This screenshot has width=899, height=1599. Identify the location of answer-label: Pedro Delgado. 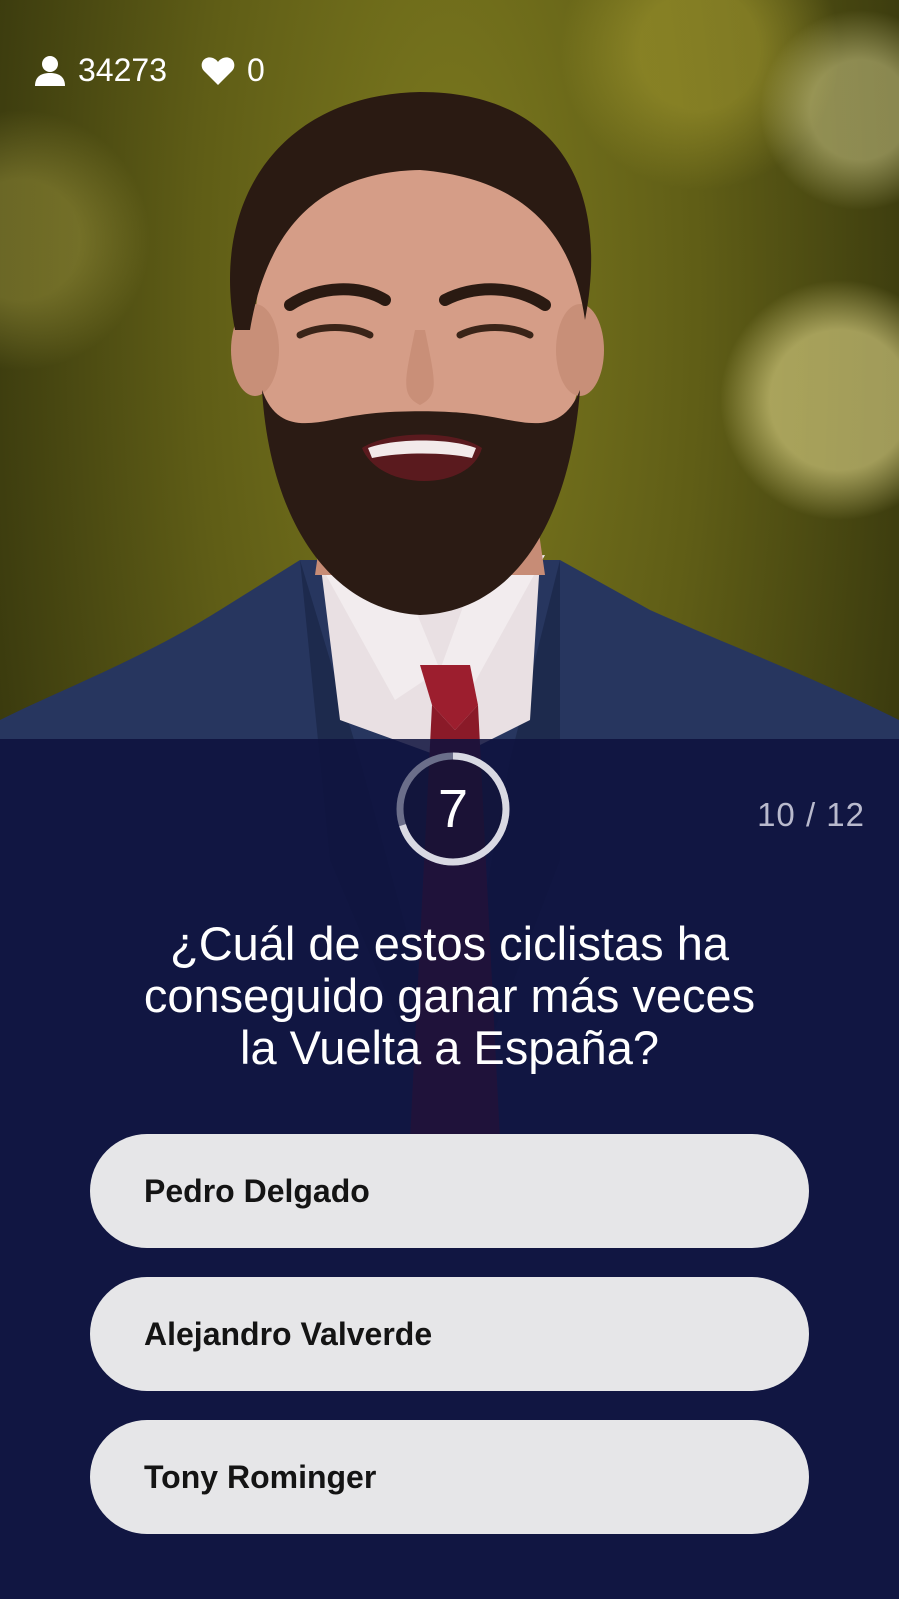
(257, 1190).